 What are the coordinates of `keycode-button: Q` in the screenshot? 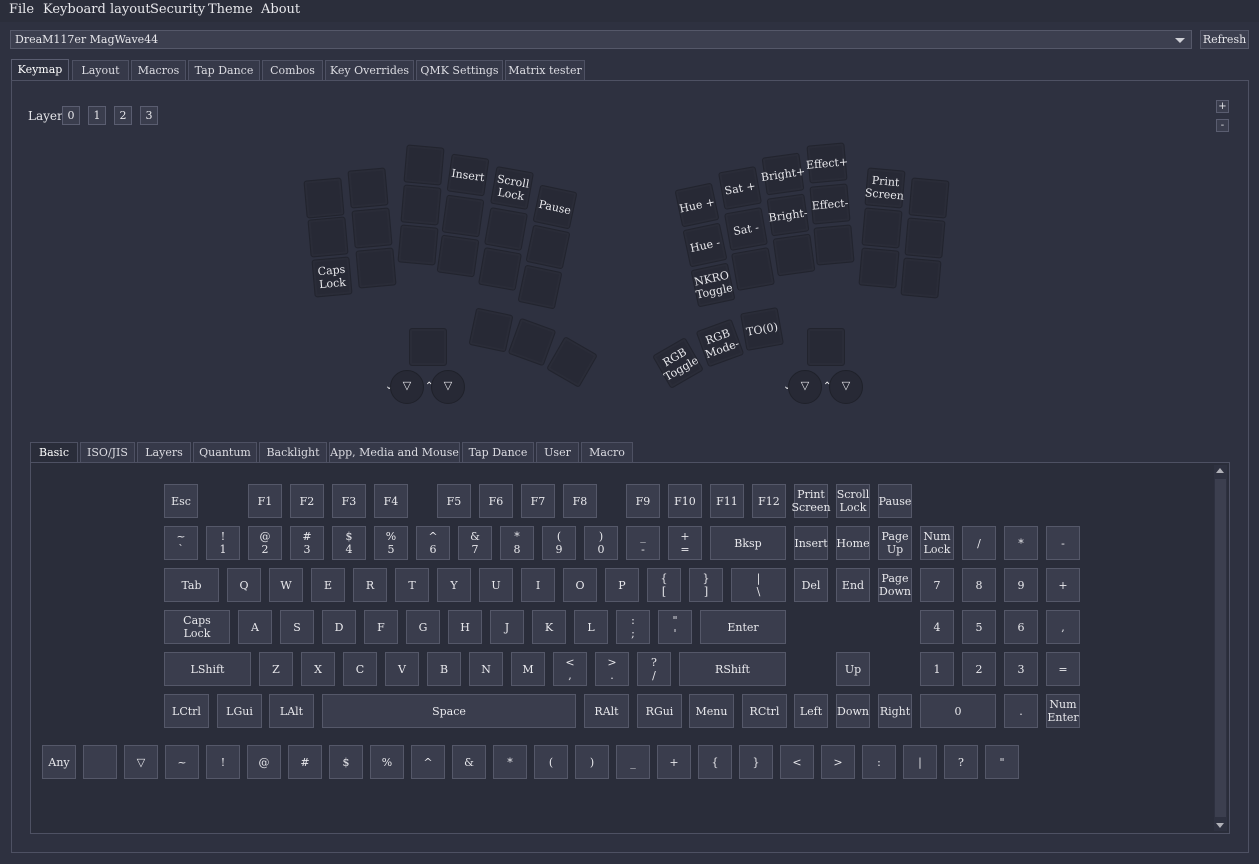 It's located at (244, 585).